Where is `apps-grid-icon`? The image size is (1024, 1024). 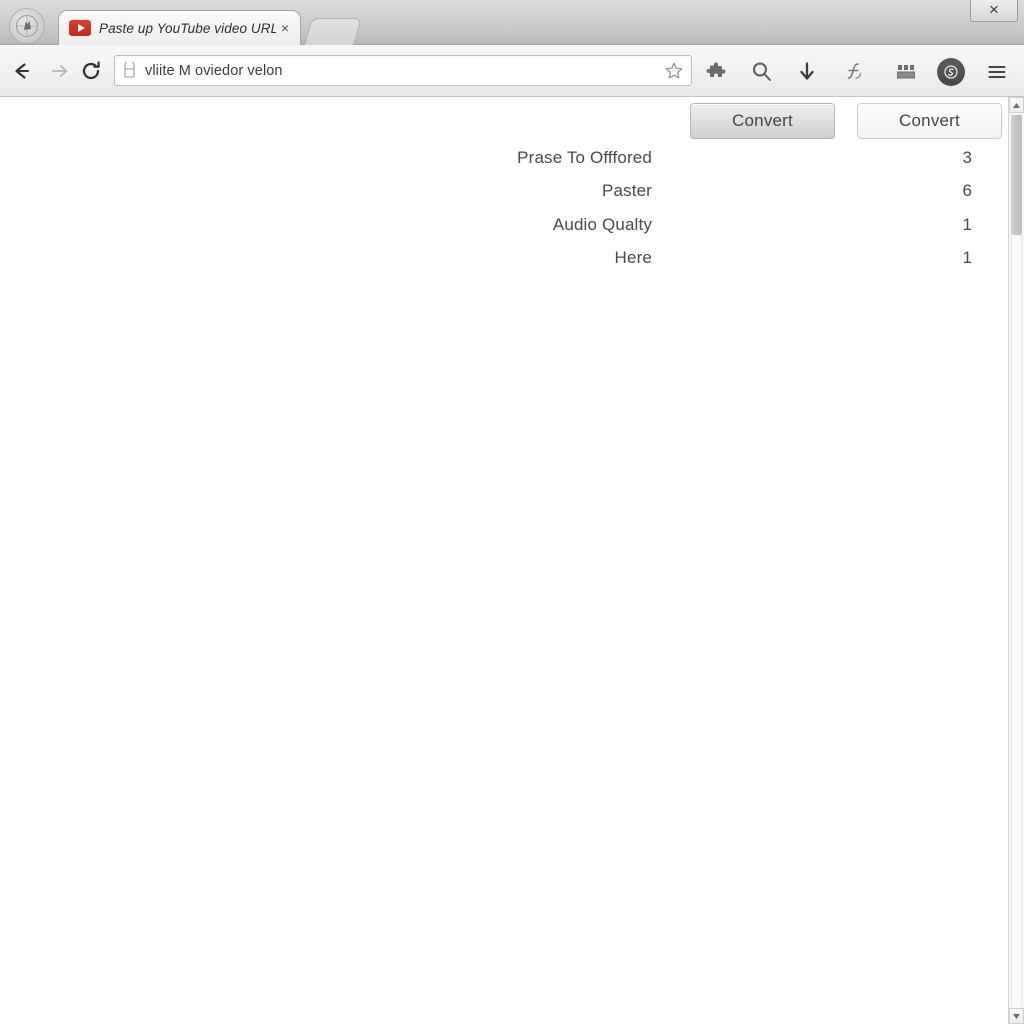
apps-grid-icon is located at coordinates (906, 72).